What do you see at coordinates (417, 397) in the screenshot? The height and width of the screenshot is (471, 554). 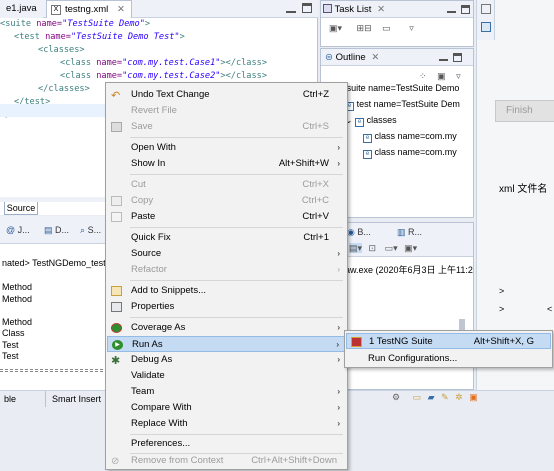 I see `folder-icon: ▭` at bounding box center [417, 397].